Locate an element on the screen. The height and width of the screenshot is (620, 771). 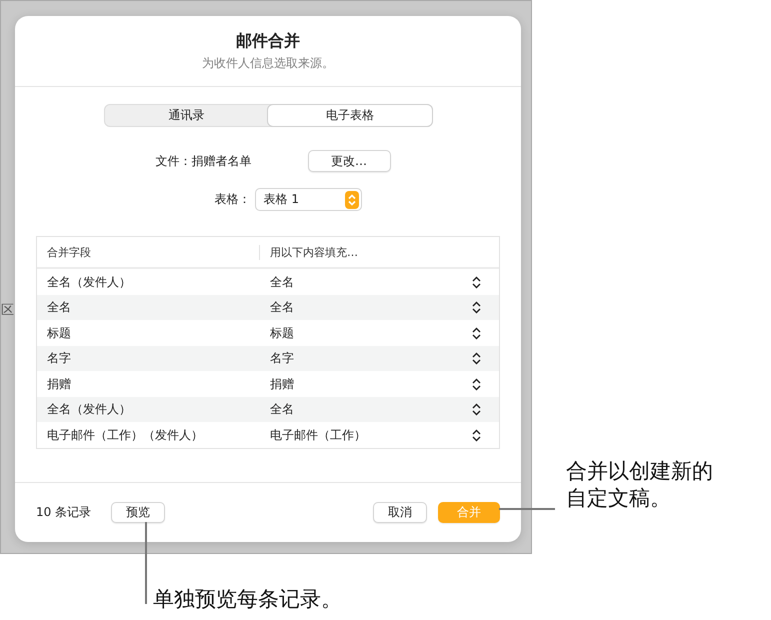
table-cell-text: 电子邮件（工作）（发件人） is located at coordinates (125, 435).